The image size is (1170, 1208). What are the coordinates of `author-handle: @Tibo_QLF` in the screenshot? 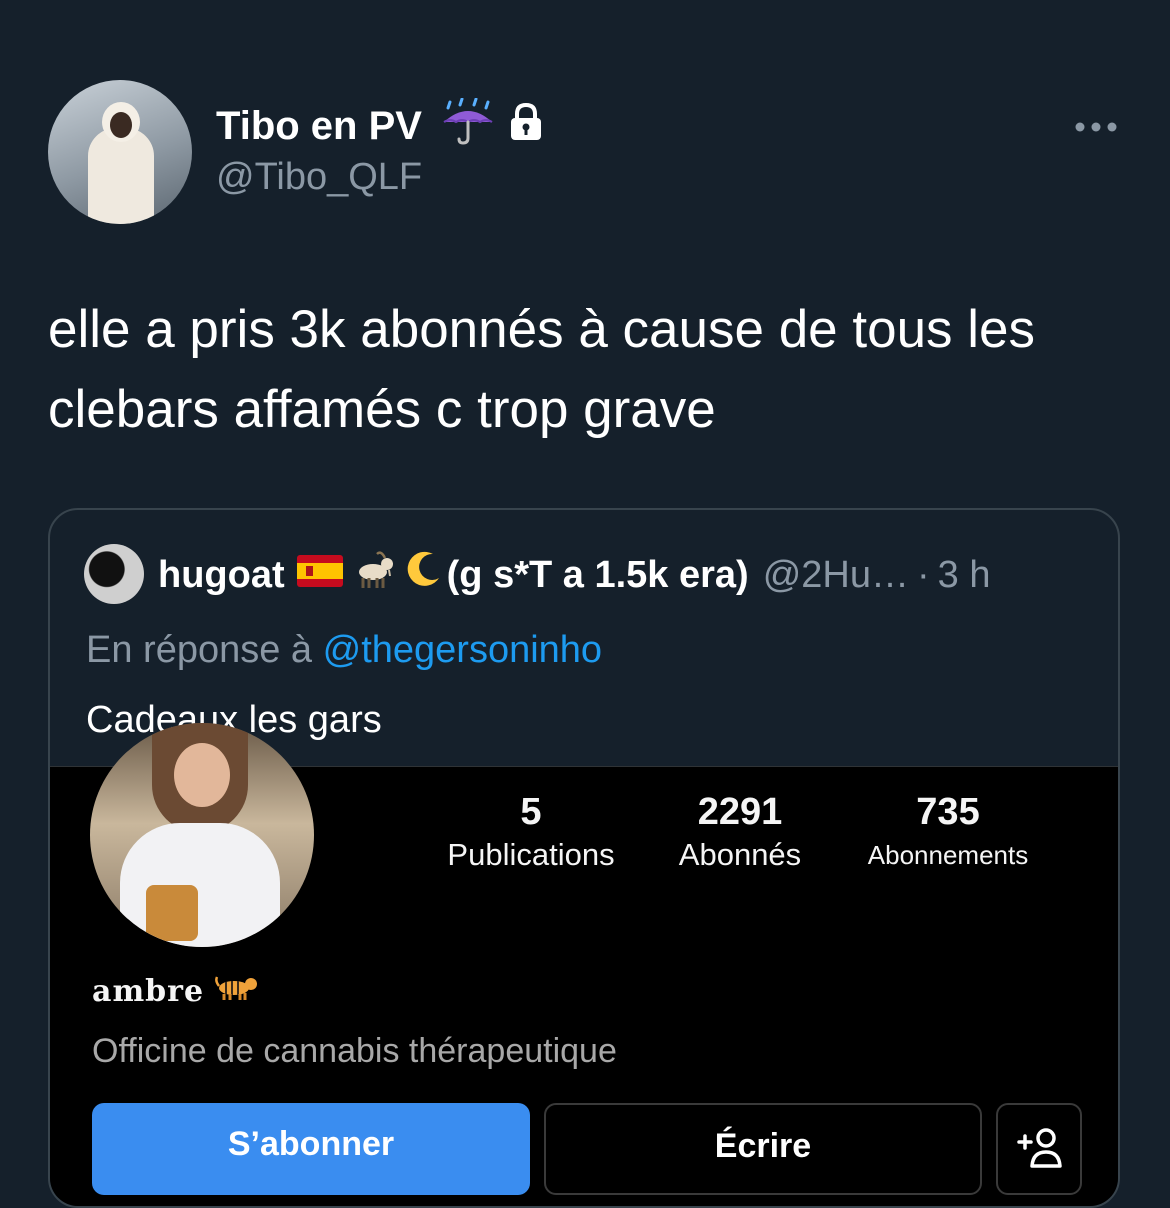 It's located at (319, 177).